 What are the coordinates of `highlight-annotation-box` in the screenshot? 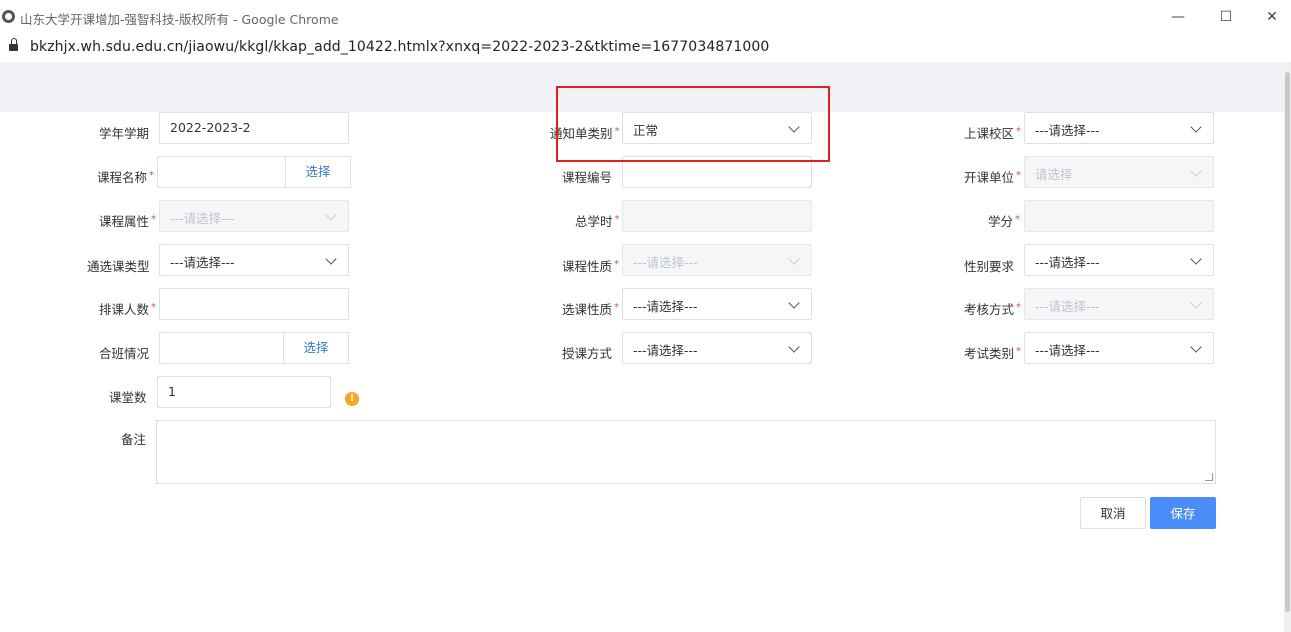 It's located at (693, 124).